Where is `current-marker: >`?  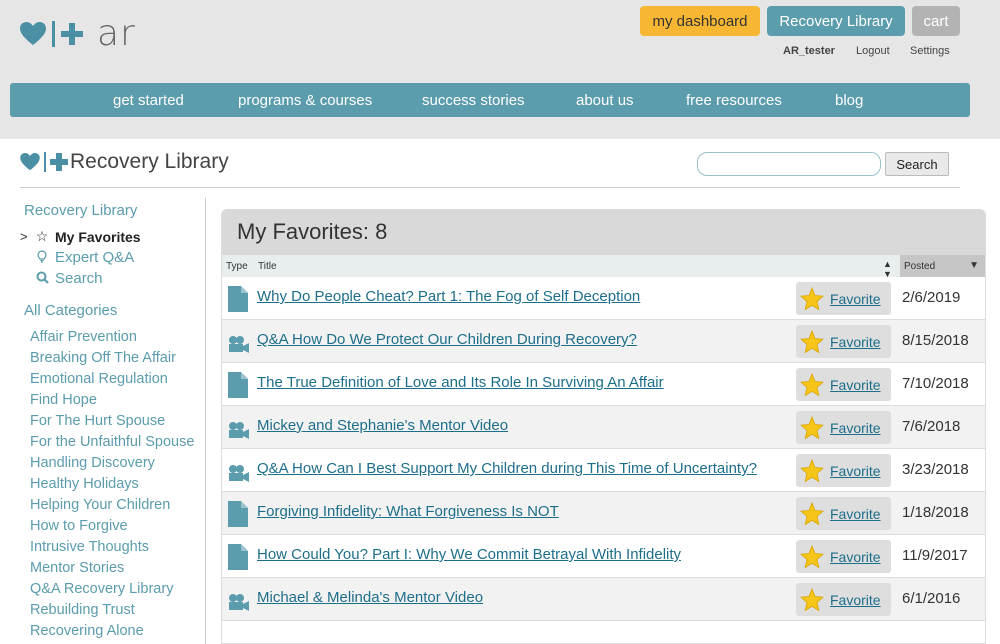
current-marker: > is located at coordinates (24, 236).